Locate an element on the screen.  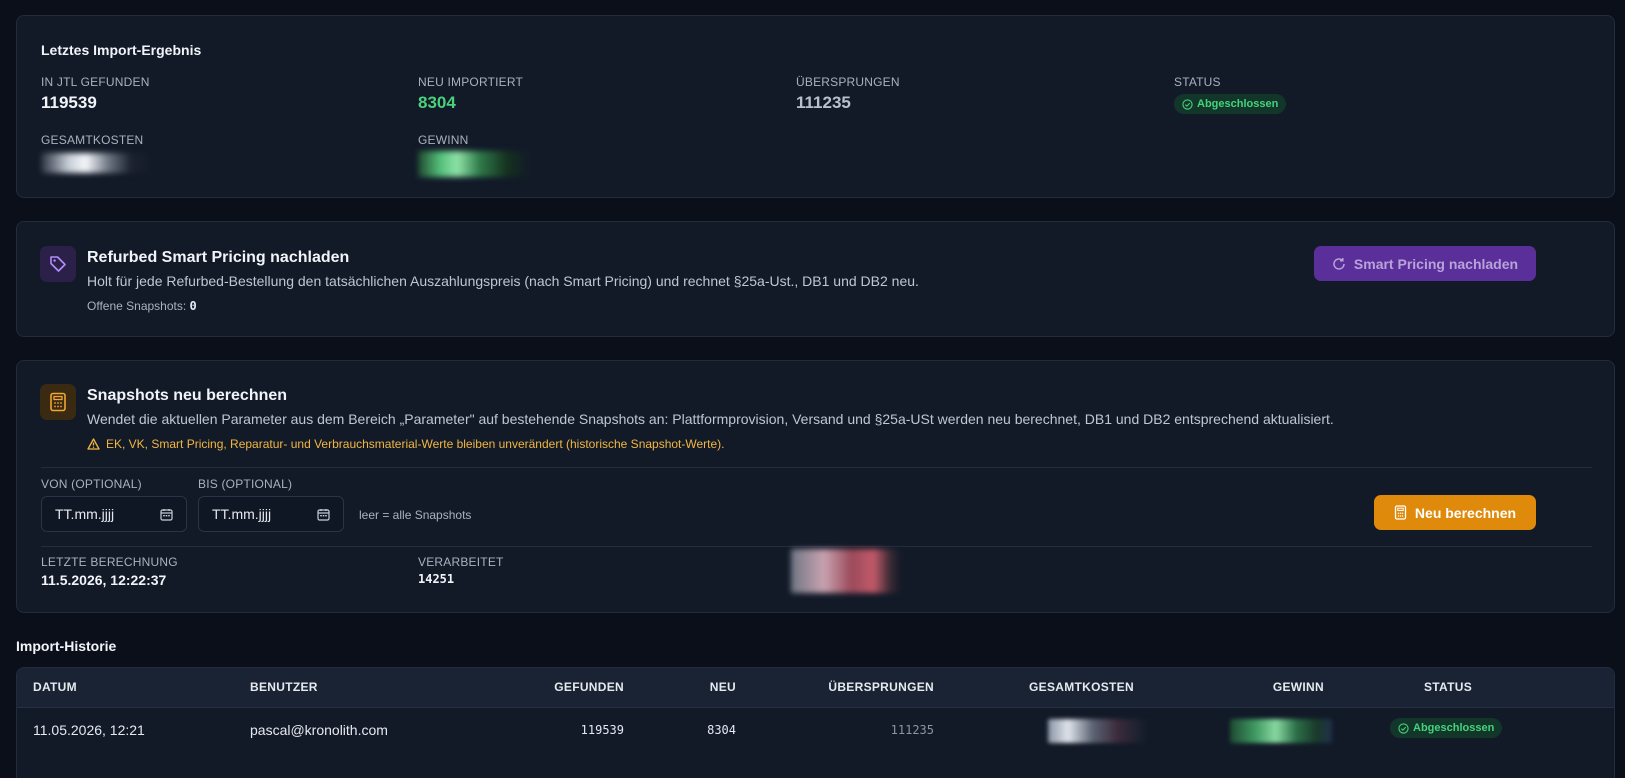
col-skipped: ÜBERSPRUNGEN is located at coordinates (881, 687).